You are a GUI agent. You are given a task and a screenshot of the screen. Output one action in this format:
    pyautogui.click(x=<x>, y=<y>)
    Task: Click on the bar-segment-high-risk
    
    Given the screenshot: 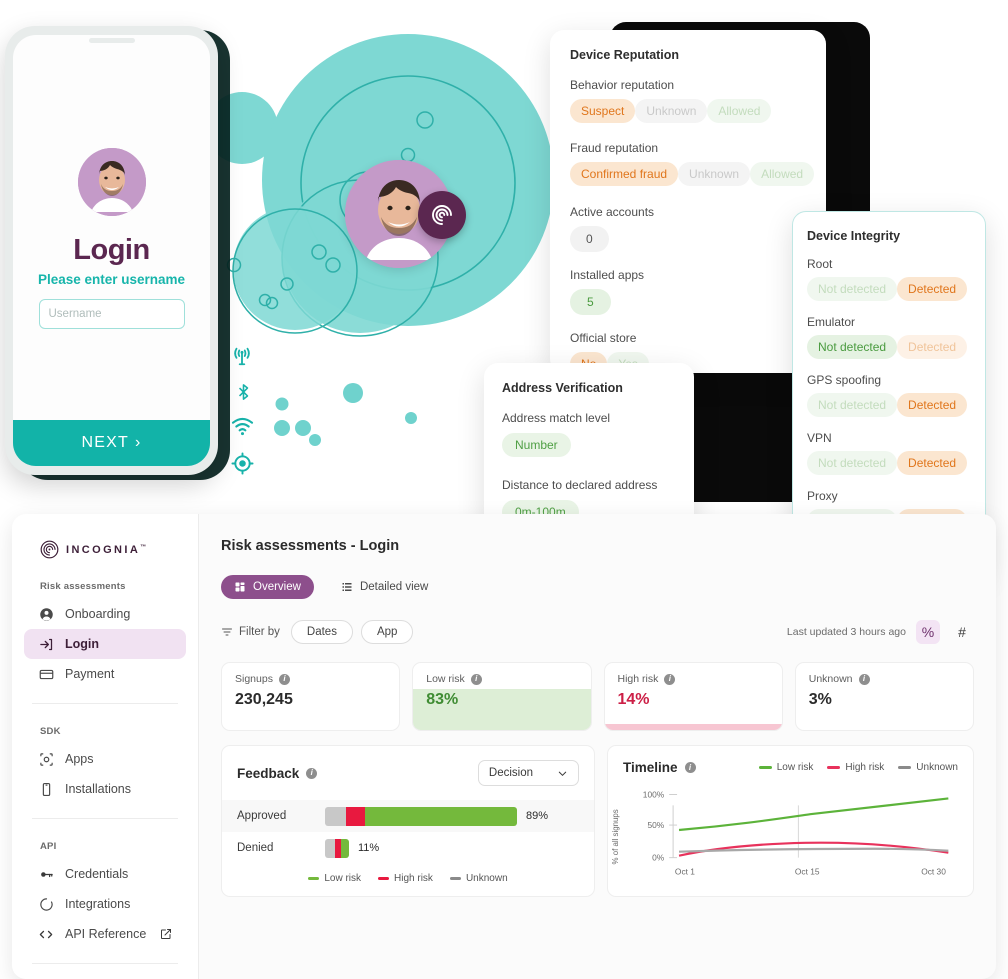 What is the action you would take?
    pyautogui.click(x=356, y=816)
    